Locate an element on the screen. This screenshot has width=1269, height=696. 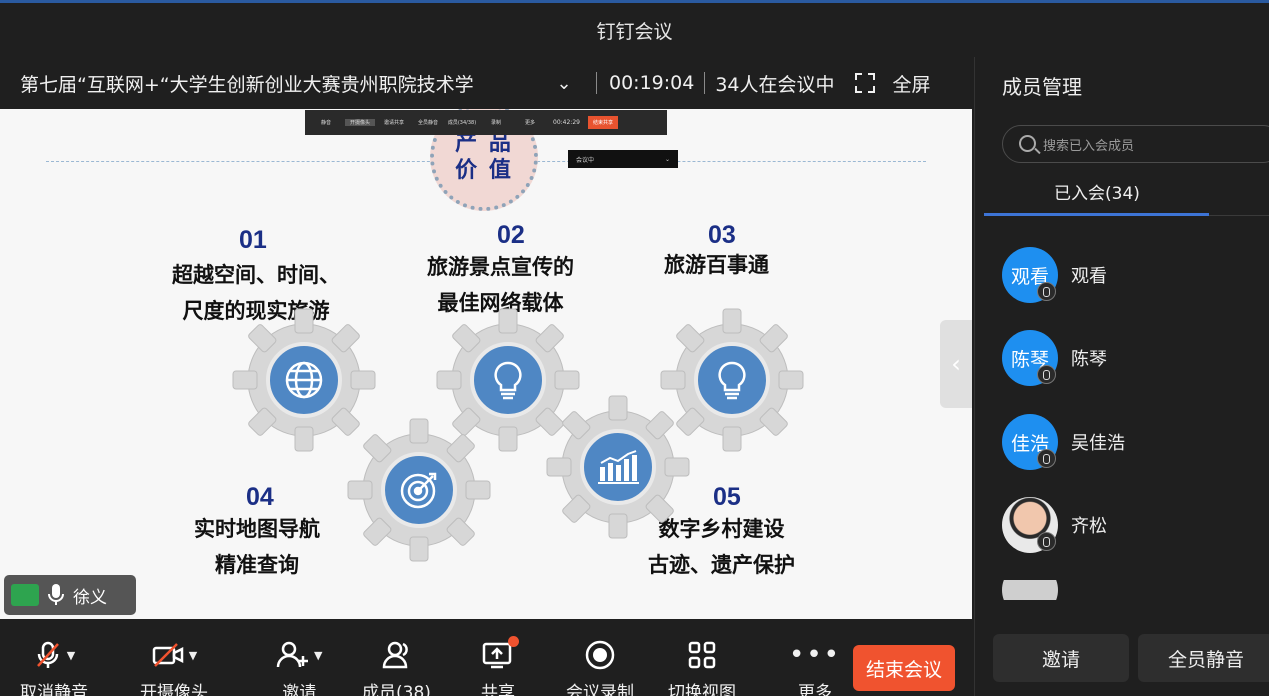
member-item: 齐松 is located at coordinates (1132, 525).